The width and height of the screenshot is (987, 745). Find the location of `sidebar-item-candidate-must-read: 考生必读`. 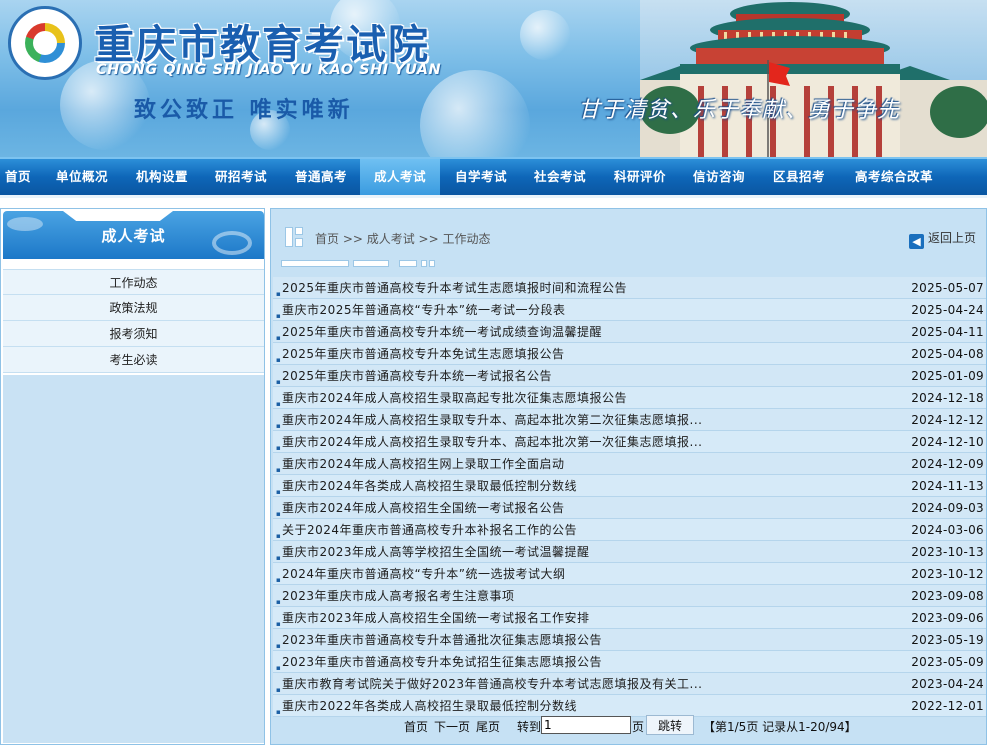

sidebar-item-candidate-must-read: 考生必读 is located at coordinates (133, 360).